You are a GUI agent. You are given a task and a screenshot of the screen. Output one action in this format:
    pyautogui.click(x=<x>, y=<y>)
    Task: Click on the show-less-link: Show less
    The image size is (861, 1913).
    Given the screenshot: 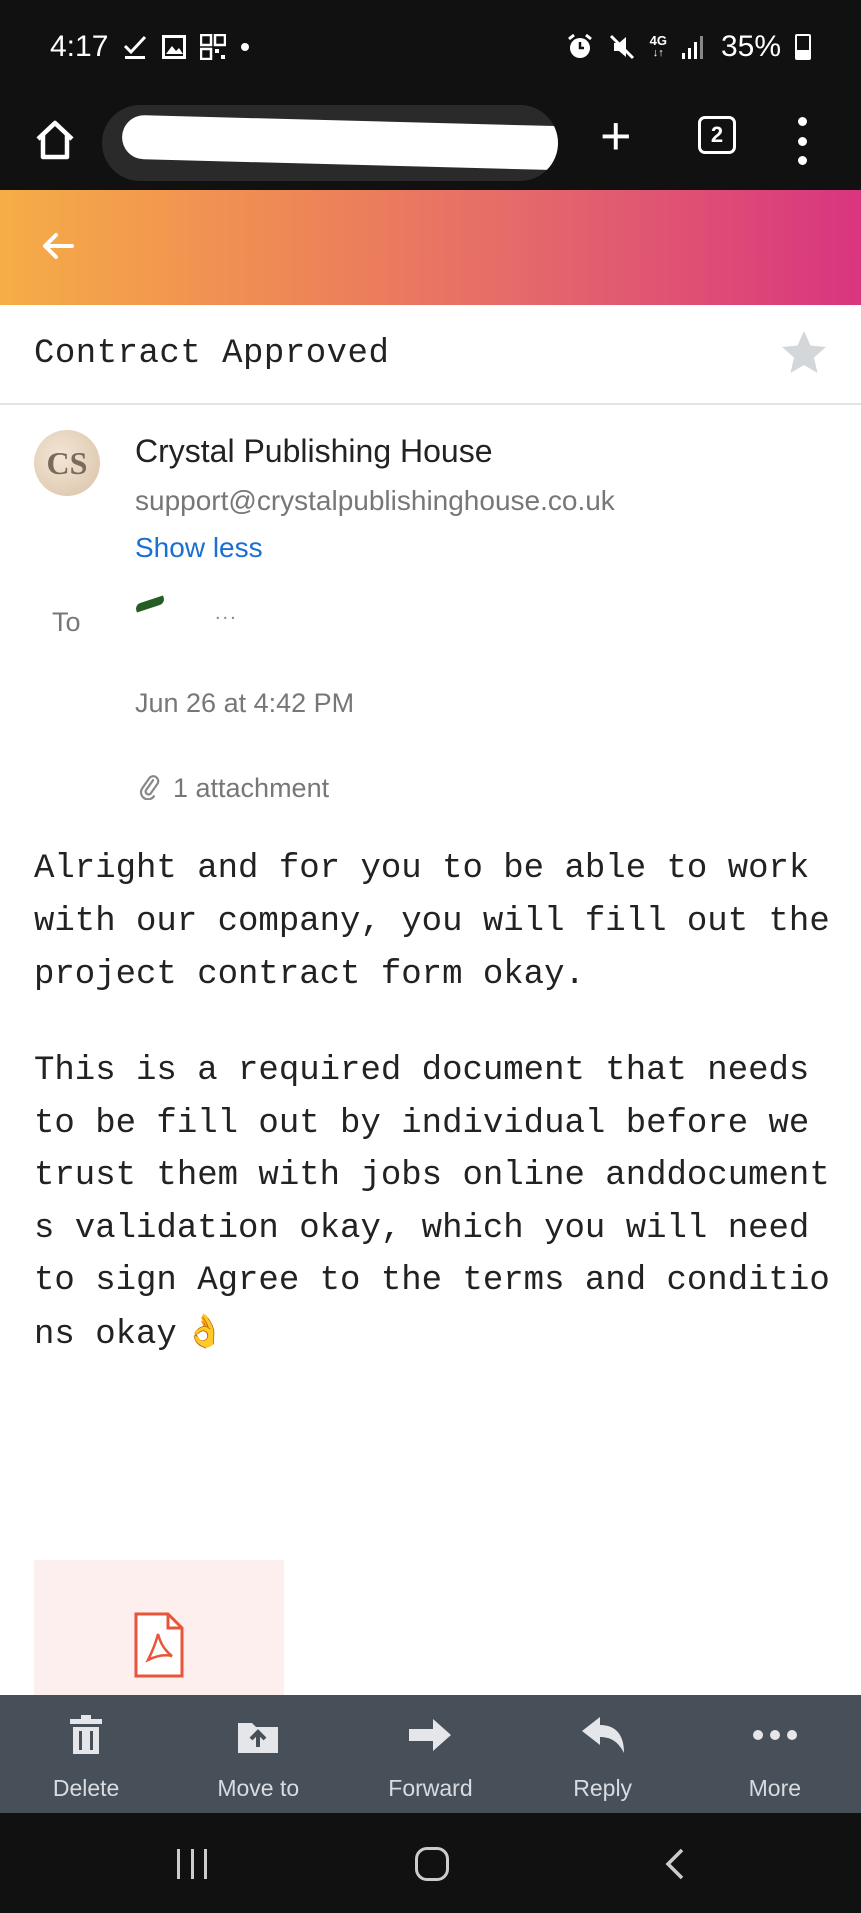 What is the action you would take?
    pyautogui.click(x=199, y=548)
    